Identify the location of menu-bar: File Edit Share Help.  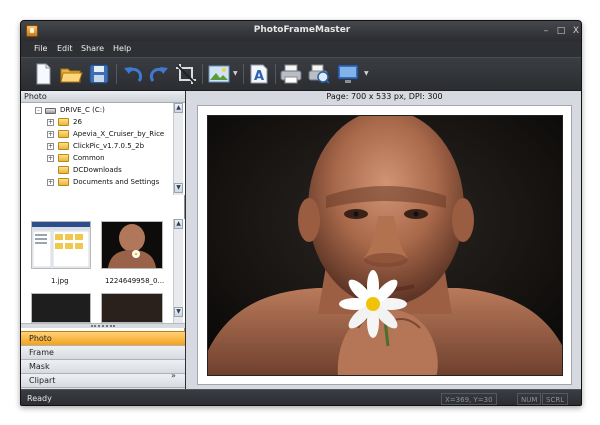
(301, 49).